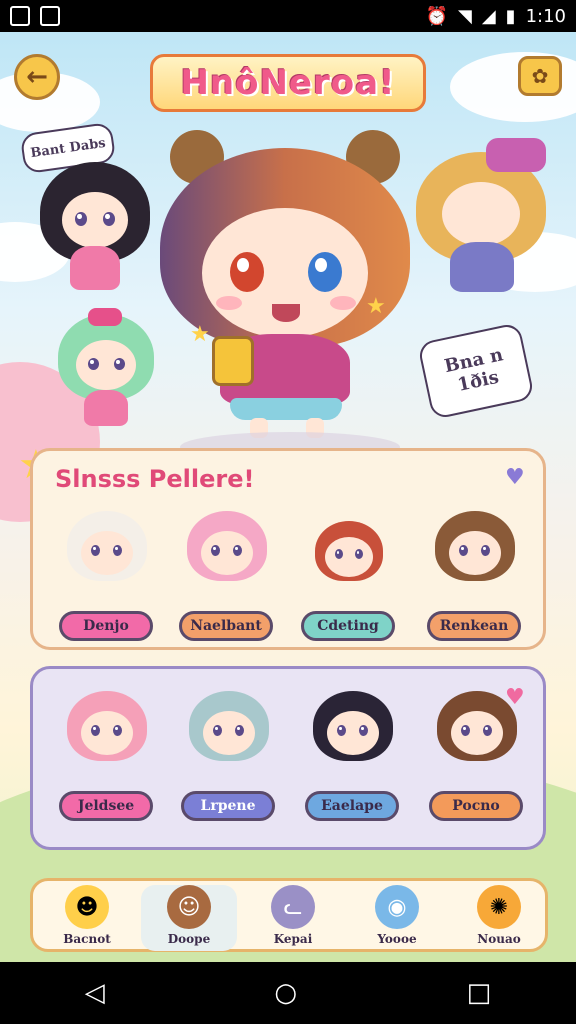  I want to click on top-bar: ← HnôNeroa! ✿, so click(288, 87).